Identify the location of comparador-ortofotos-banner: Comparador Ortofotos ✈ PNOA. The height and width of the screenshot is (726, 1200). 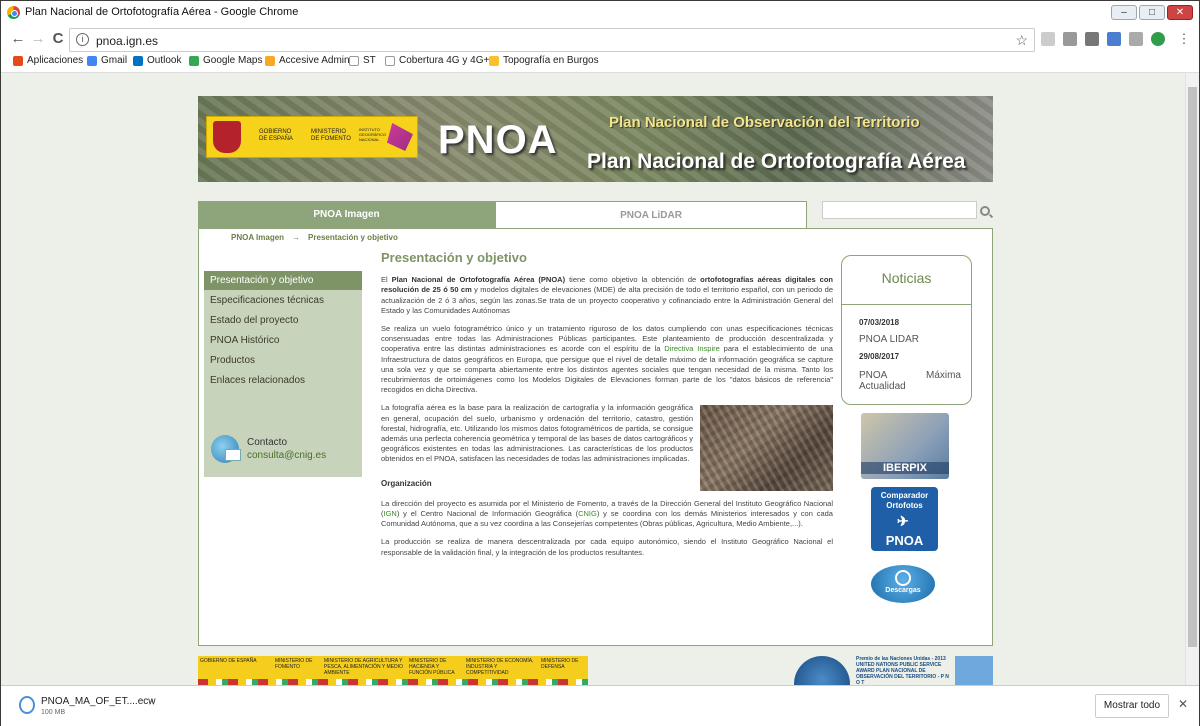
(904, 519).